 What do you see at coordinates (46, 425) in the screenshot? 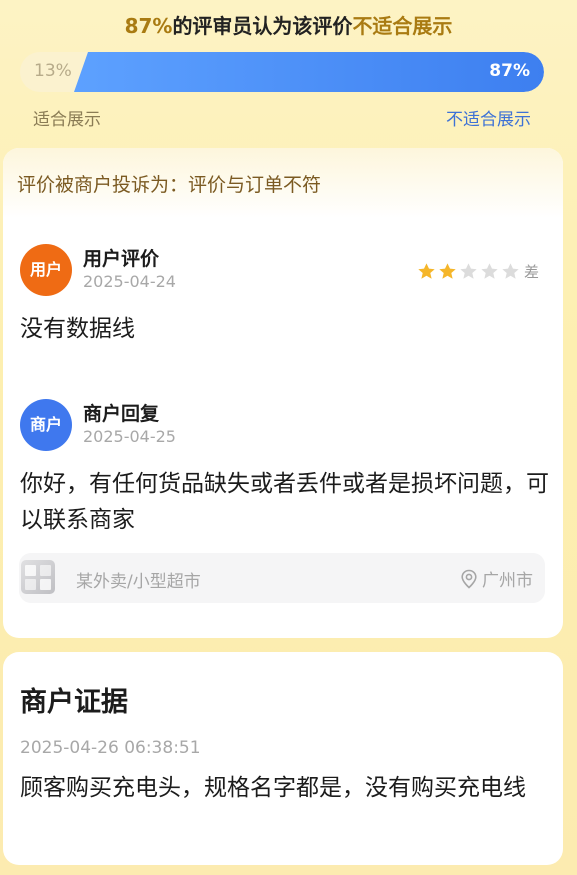
I see `merchant-avatar: 商户` at bounding box center [46, 425].